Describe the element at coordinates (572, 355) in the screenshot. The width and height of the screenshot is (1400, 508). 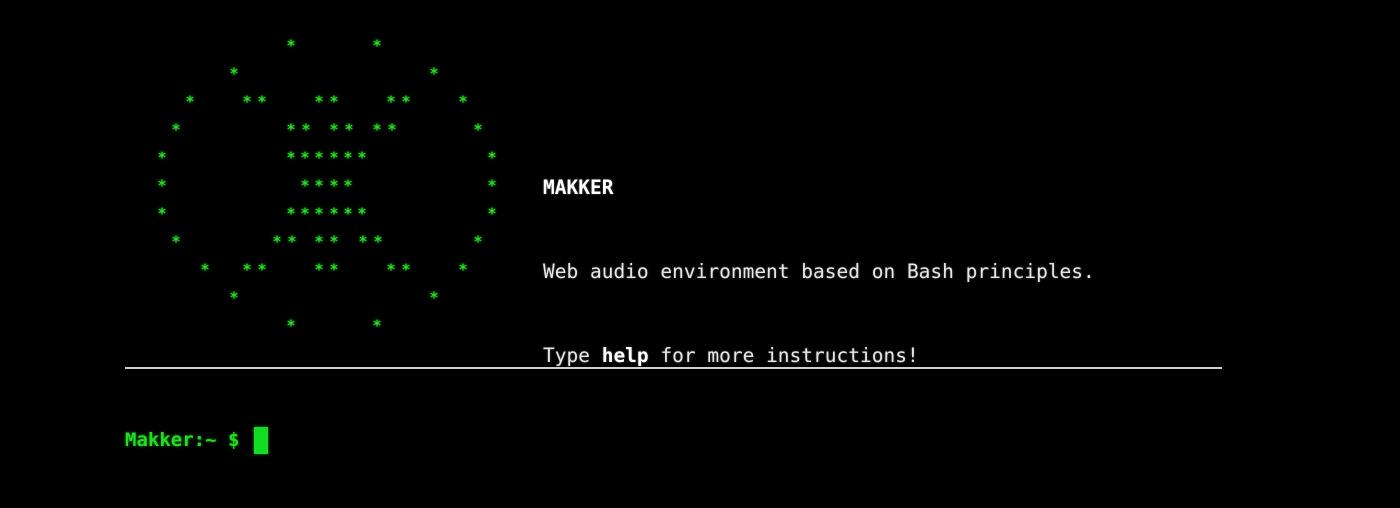
I see `help-hint-prefix: Type` at that location.